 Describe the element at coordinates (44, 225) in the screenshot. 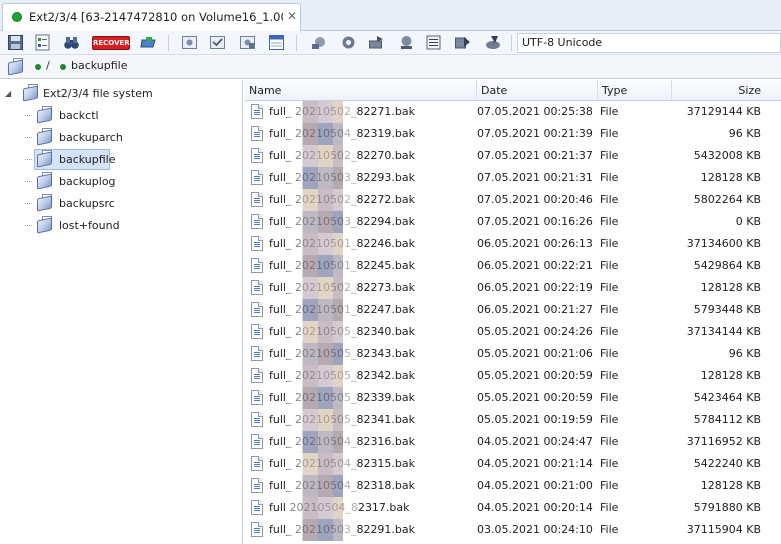

I see `drive-body-icon` at that location.